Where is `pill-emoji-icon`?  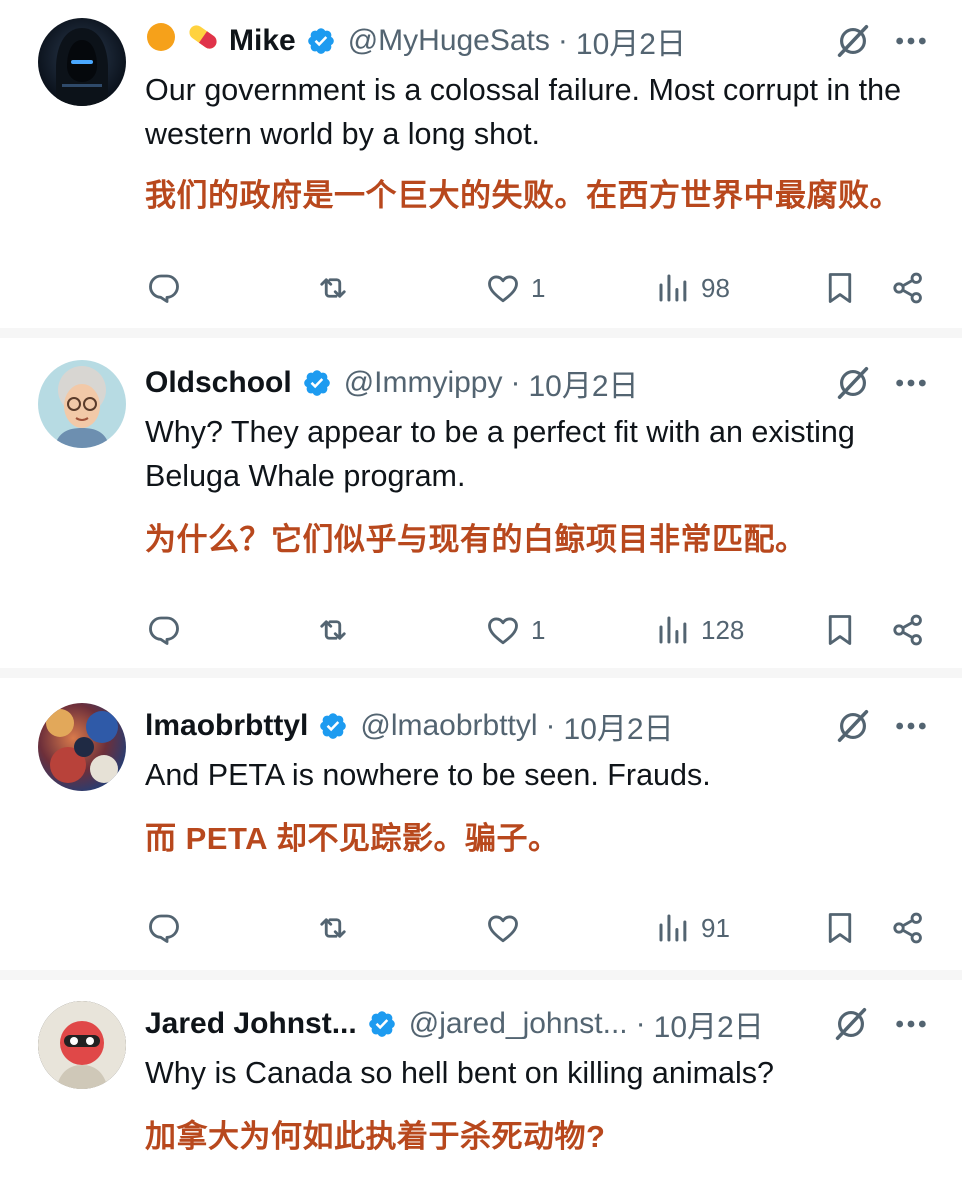
pill-emoji-icon is located at coordinates (203, 41).